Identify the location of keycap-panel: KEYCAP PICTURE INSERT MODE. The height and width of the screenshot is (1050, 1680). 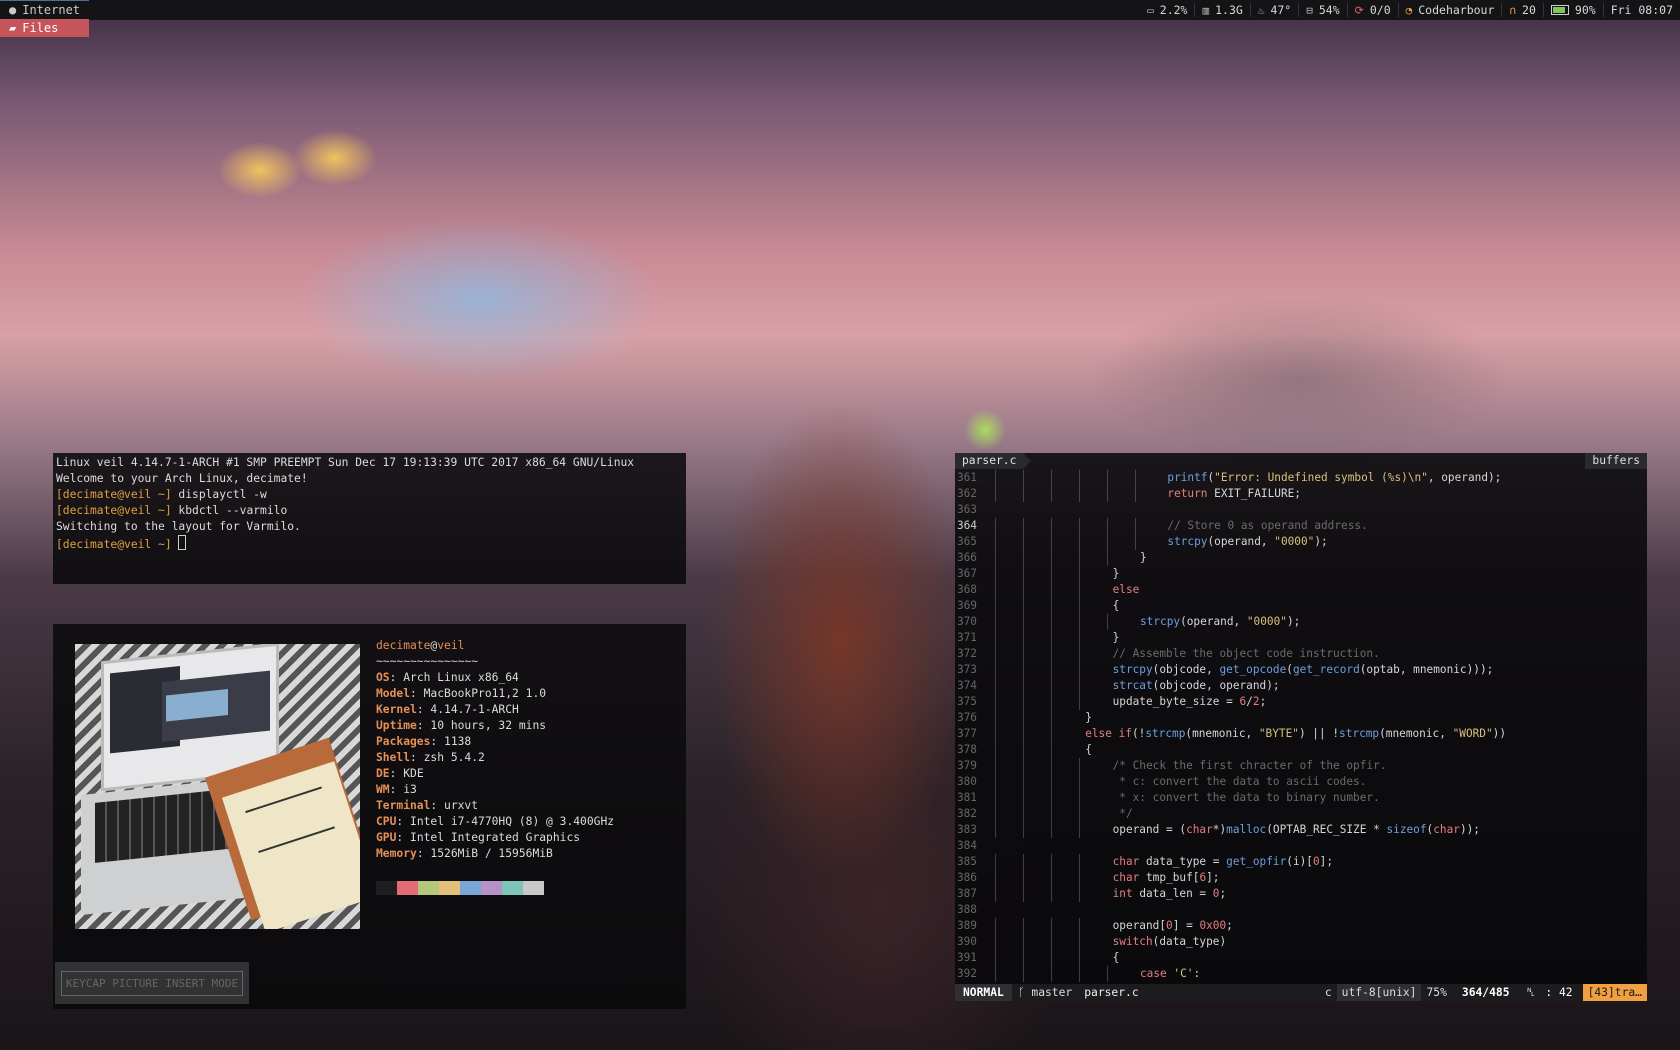
(152, 983).